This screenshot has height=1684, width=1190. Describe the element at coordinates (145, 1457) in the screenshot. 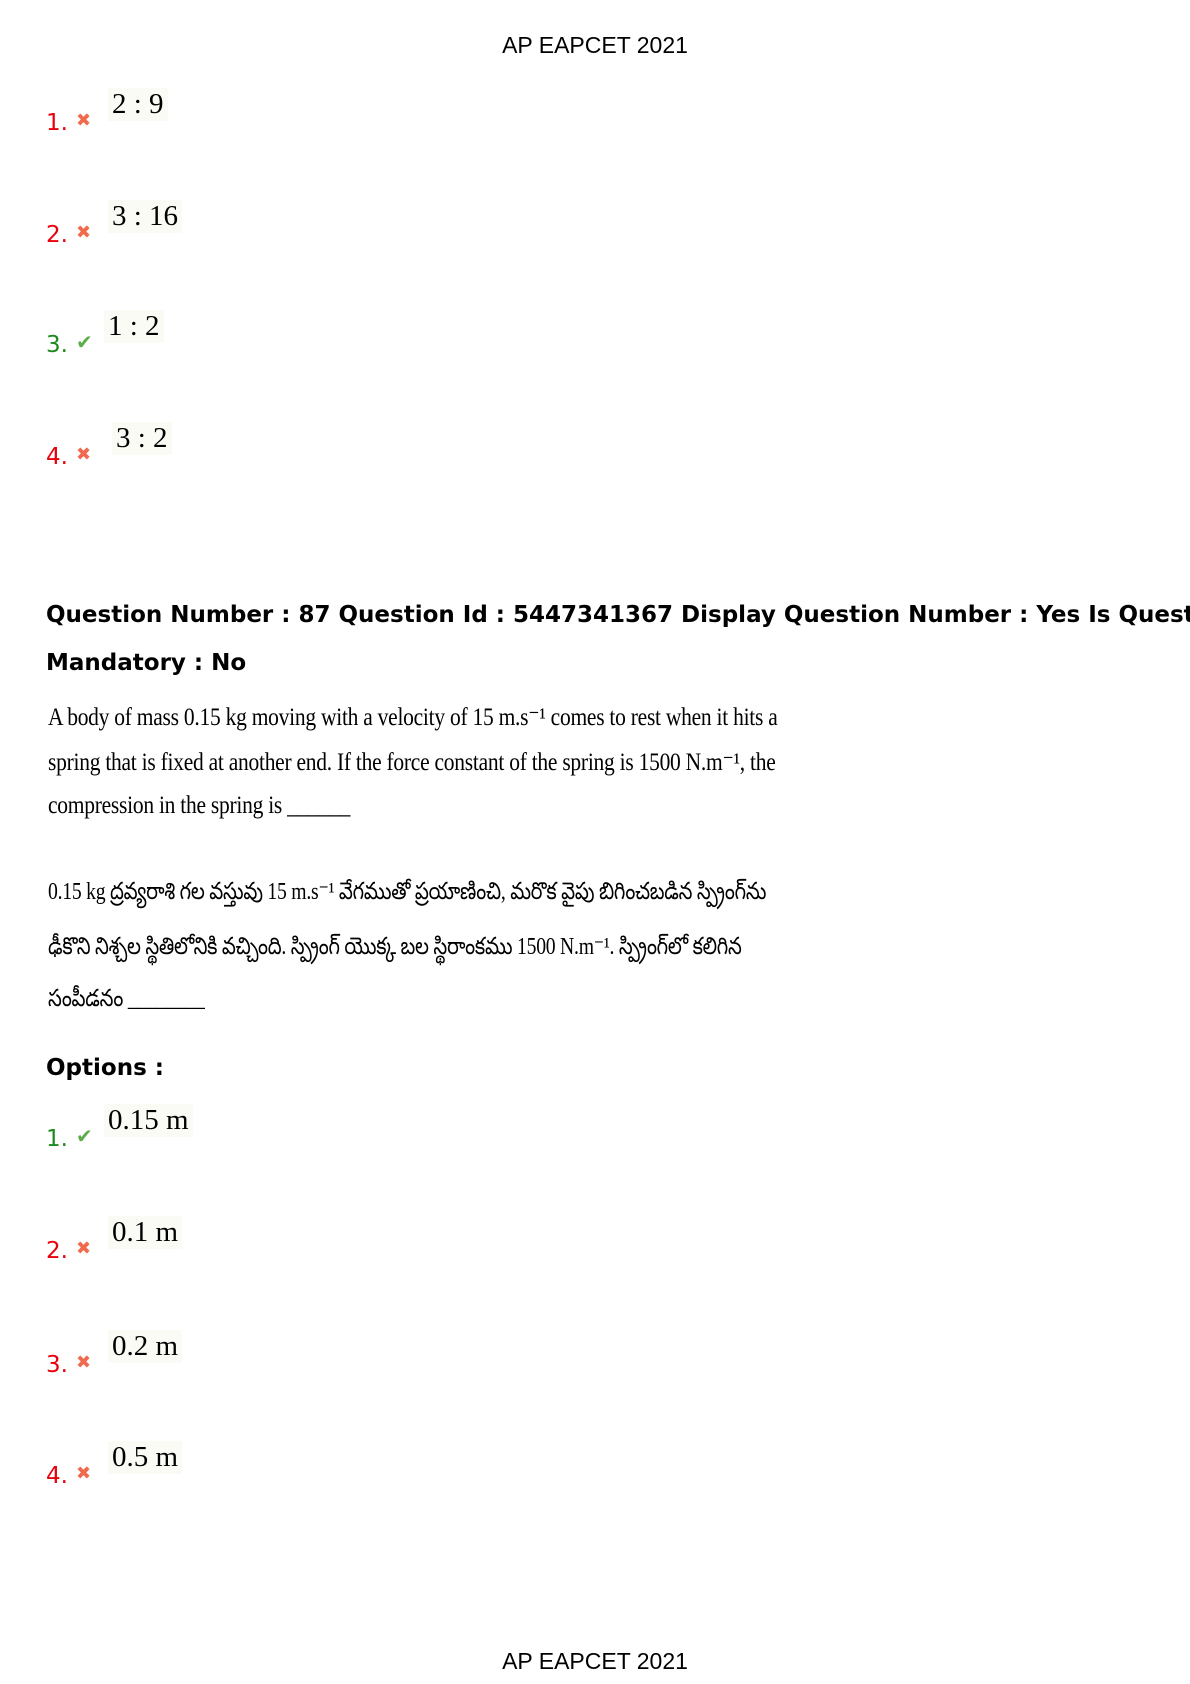

I see `option-value: 0.5 m` at that location.